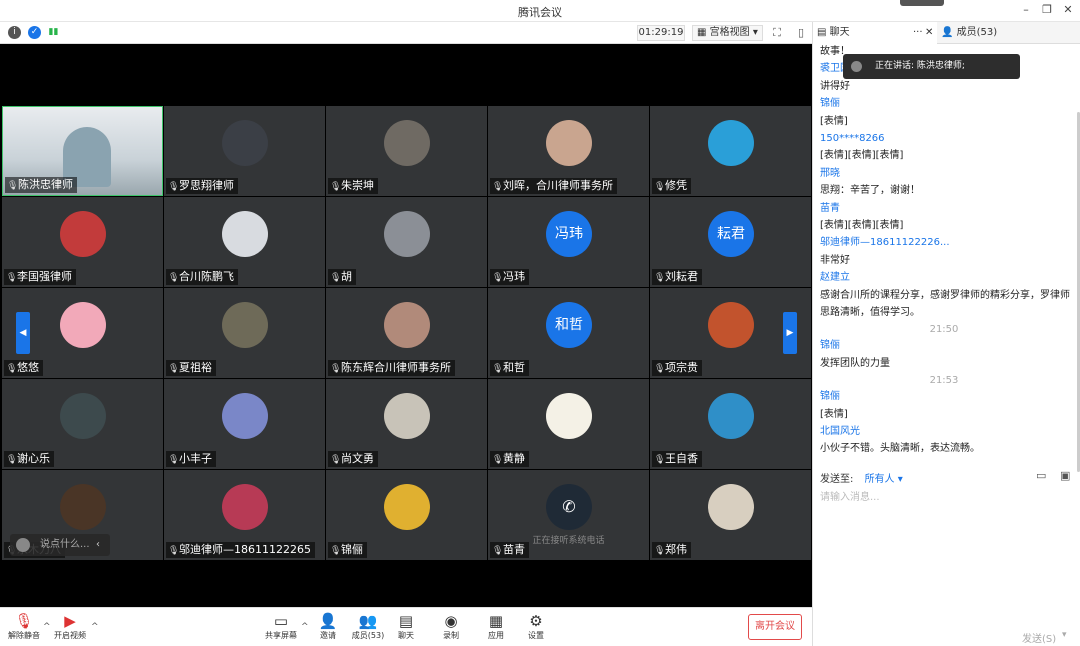 The height and width of the screenshot is (646, 1080). What do you see at coordinates (1026, 9) in the screenshot?
I see `minimize-button: –` at bounding box center [1026, 9].